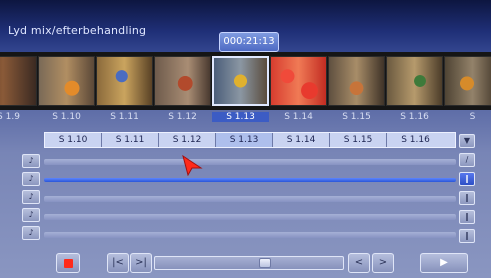 This screenshot has width=491, height=278. Describe the element at coordinates (187, 140) in the screenshot. I see `clip-item: S 1.12` at that location.